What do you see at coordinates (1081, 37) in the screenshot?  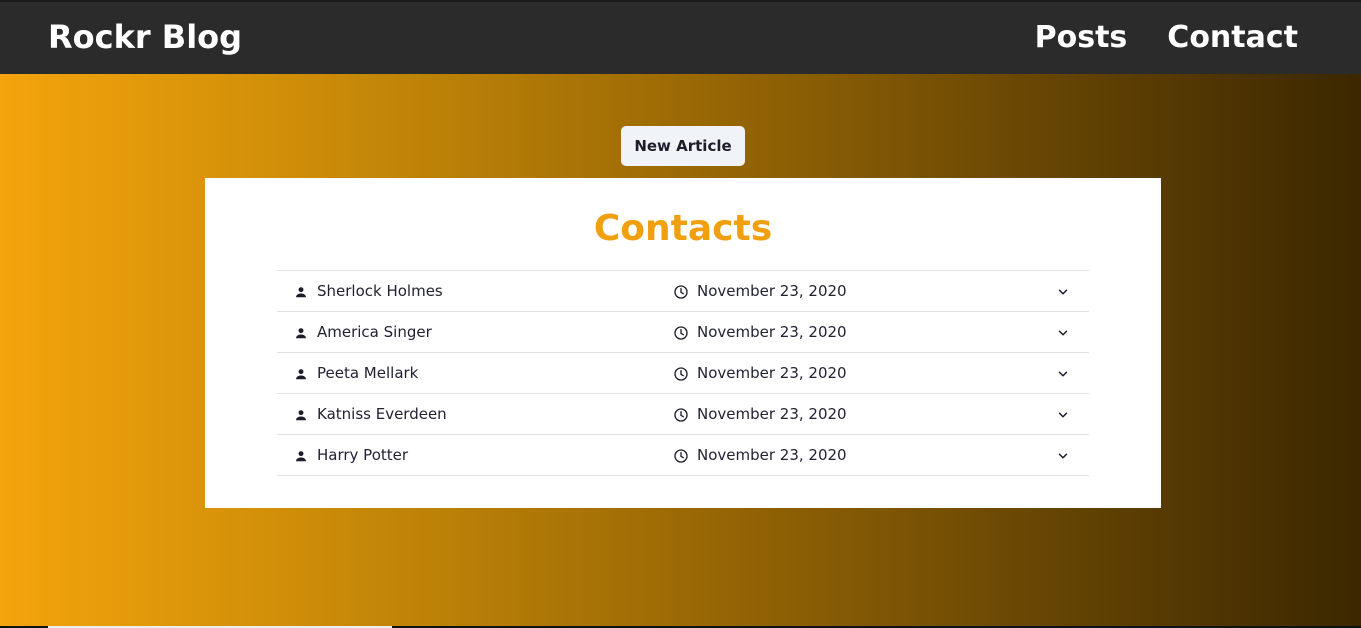 I see `nav-posts-link: Posts` at bounding box center [1081, 37].